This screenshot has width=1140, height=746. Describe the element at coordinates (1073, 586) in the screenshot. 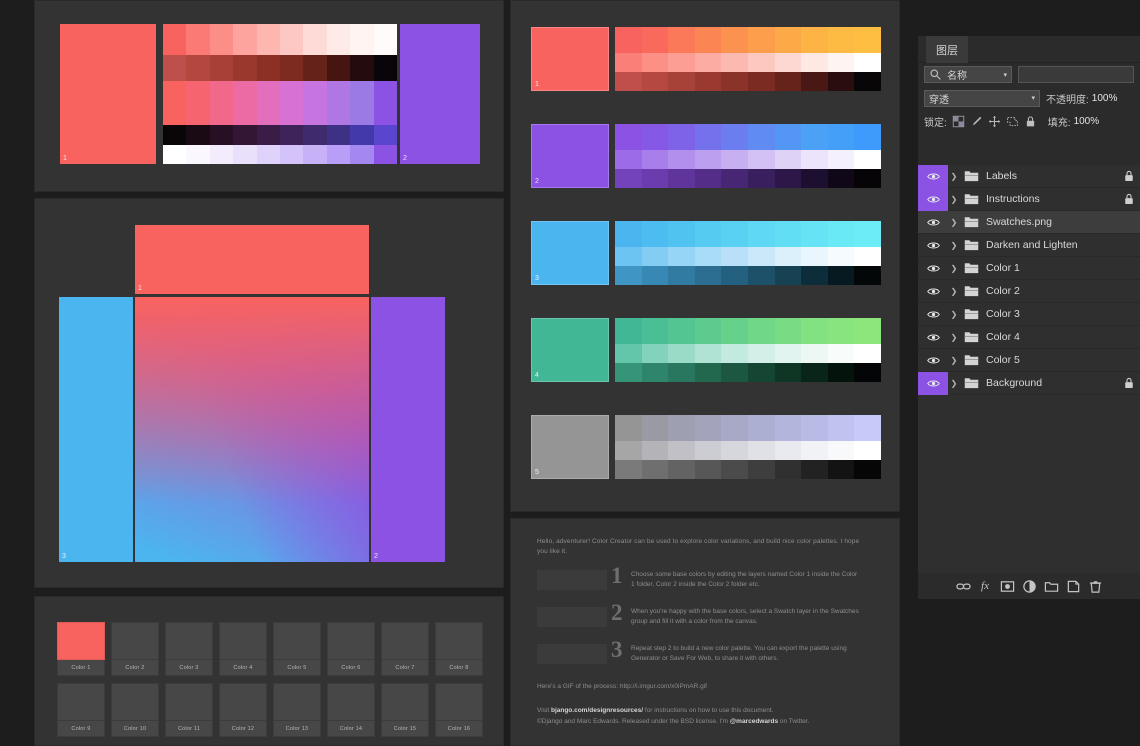

I see `new-layer-icon` at that location.